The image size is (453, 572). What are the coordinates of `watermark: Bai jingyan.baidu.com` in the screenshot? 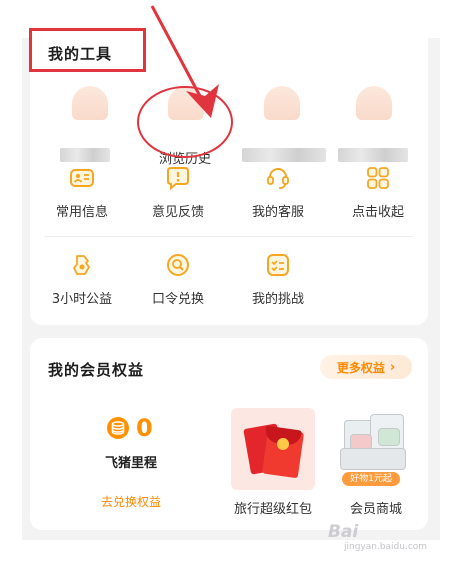 It's located at (383, 540).